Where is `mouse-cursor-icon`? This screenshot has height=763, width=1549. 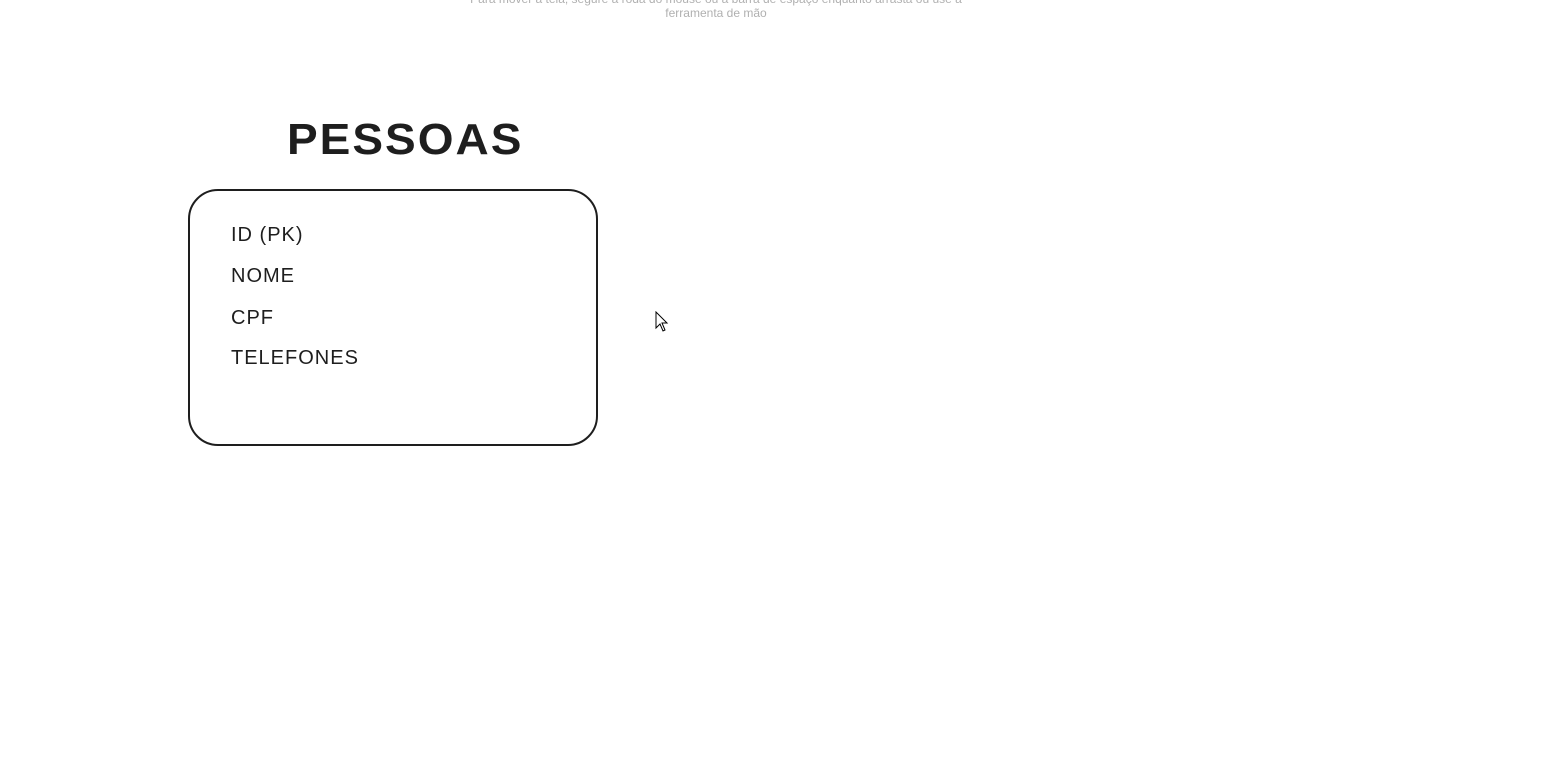 mouse-cursor-icon is located at coordinates (662, 321).